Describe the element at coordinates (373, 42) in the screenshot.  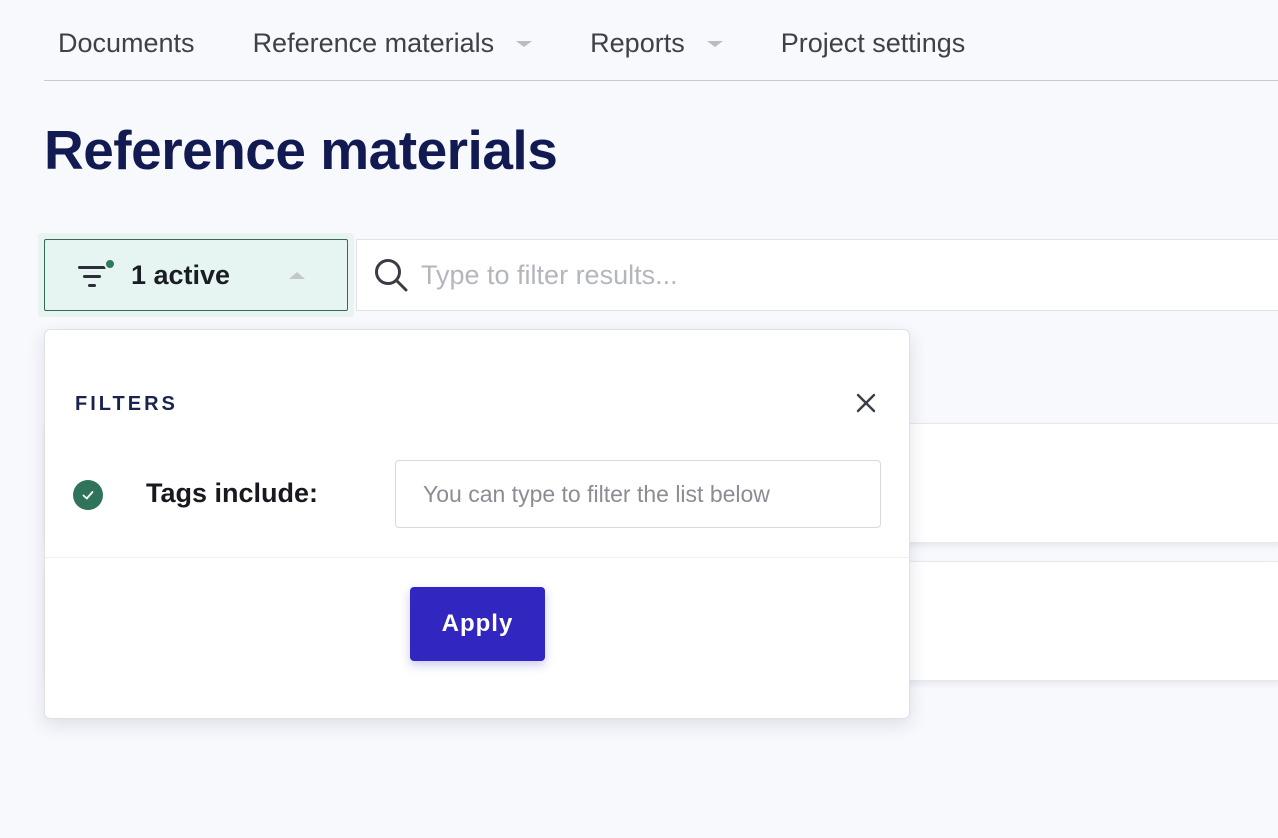
I see `nav-item-label: Reference materials` at that location.